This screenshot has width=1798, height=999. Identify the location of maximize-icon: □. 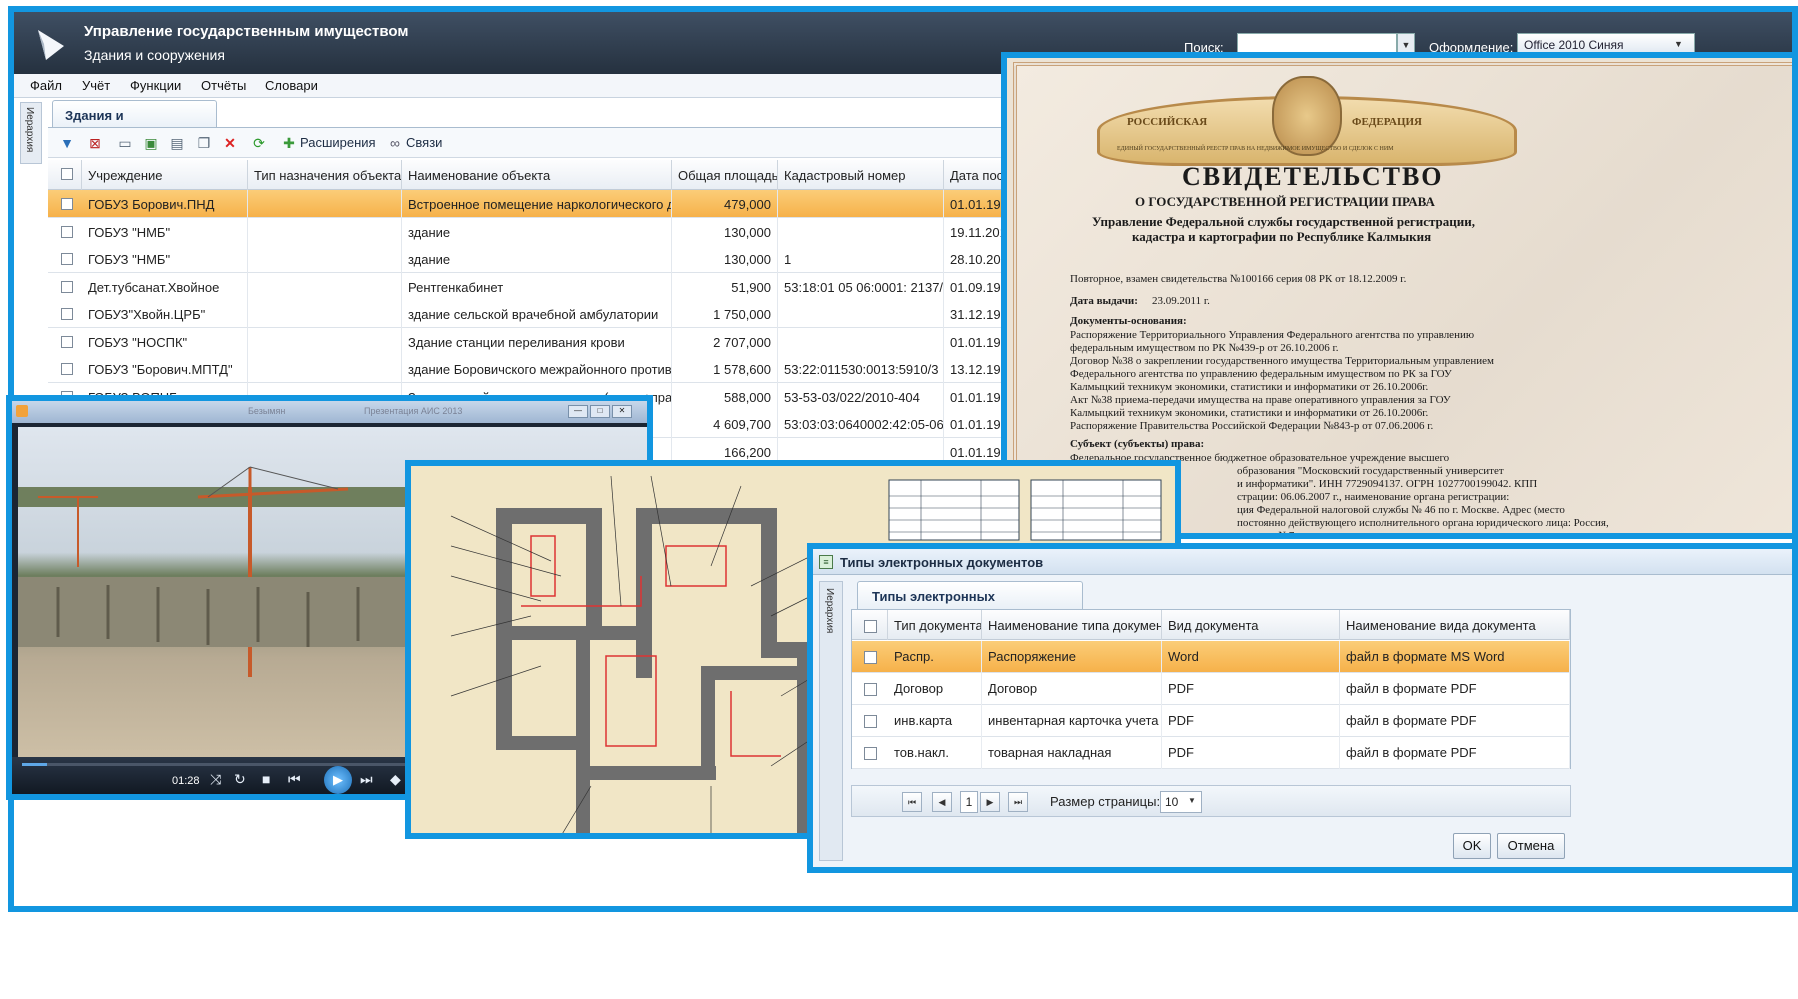
(600, 411).